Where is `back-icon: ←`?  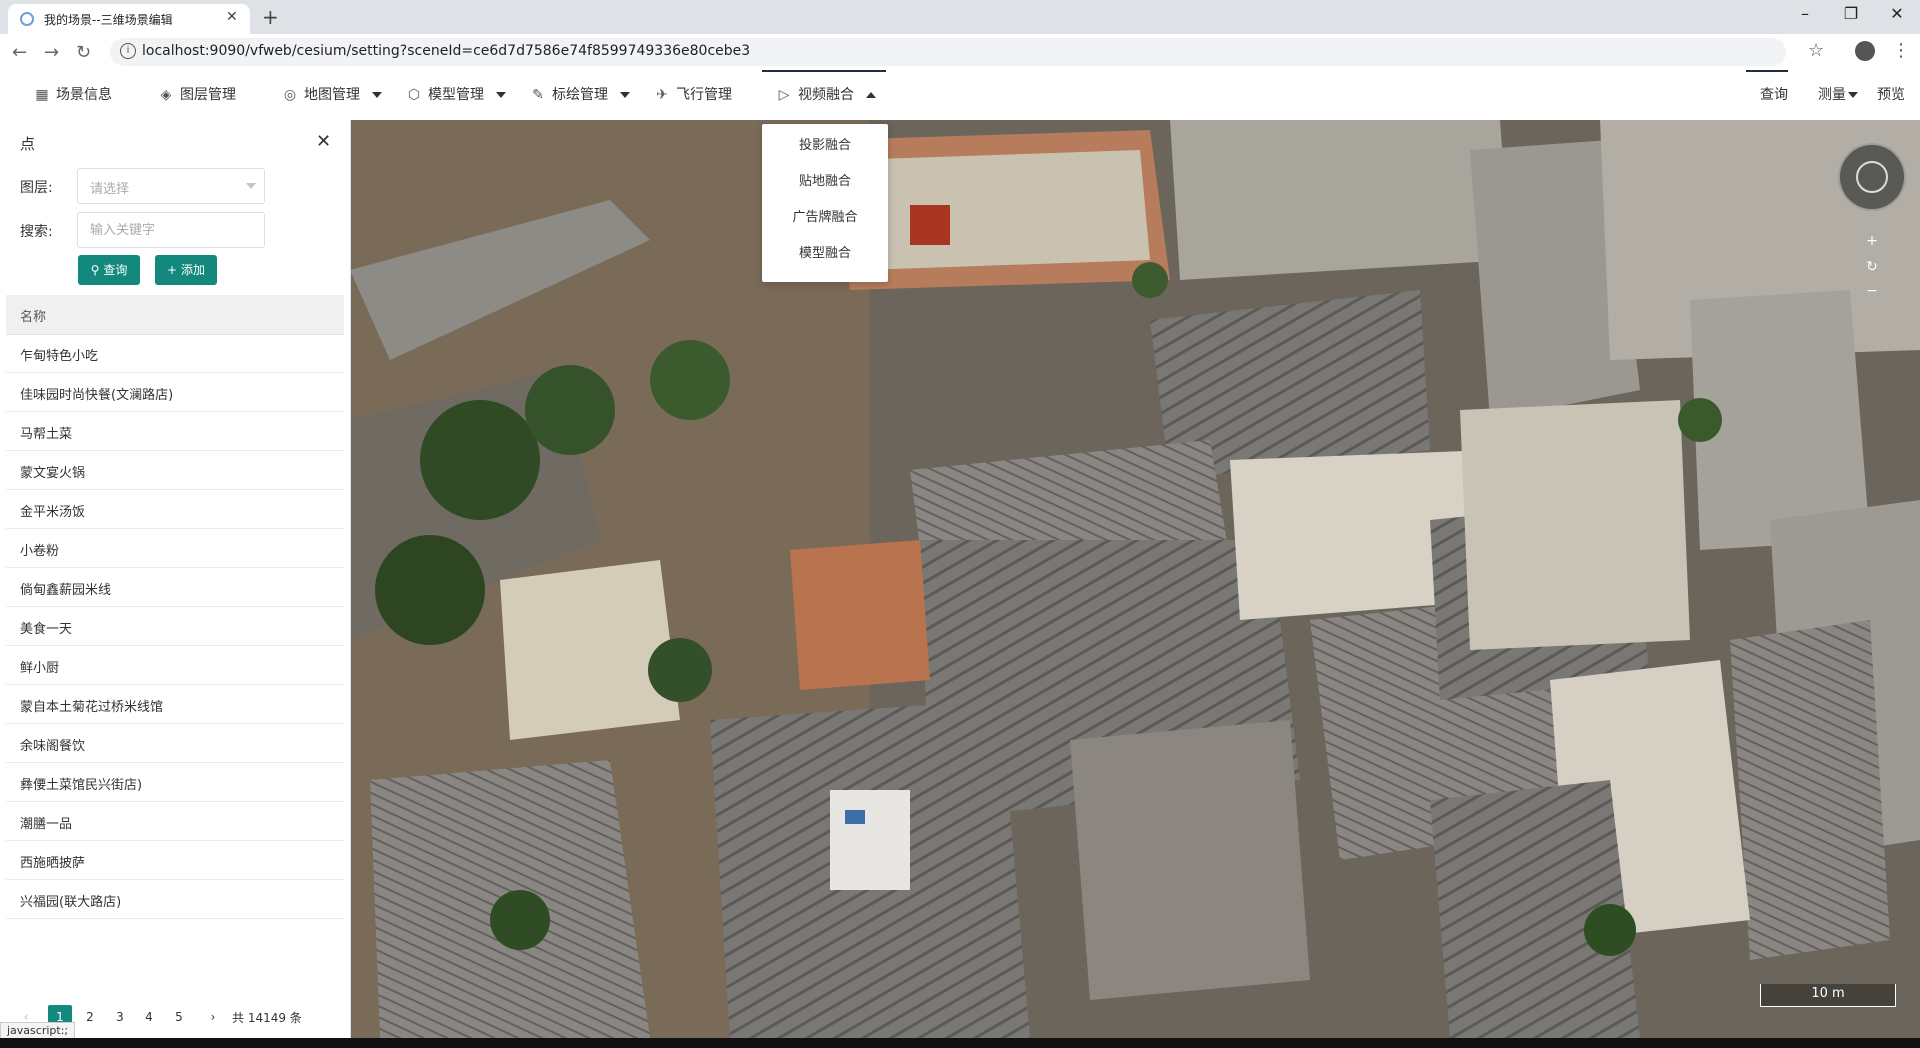 back-icon: ← is located at coordinates (19, 52).